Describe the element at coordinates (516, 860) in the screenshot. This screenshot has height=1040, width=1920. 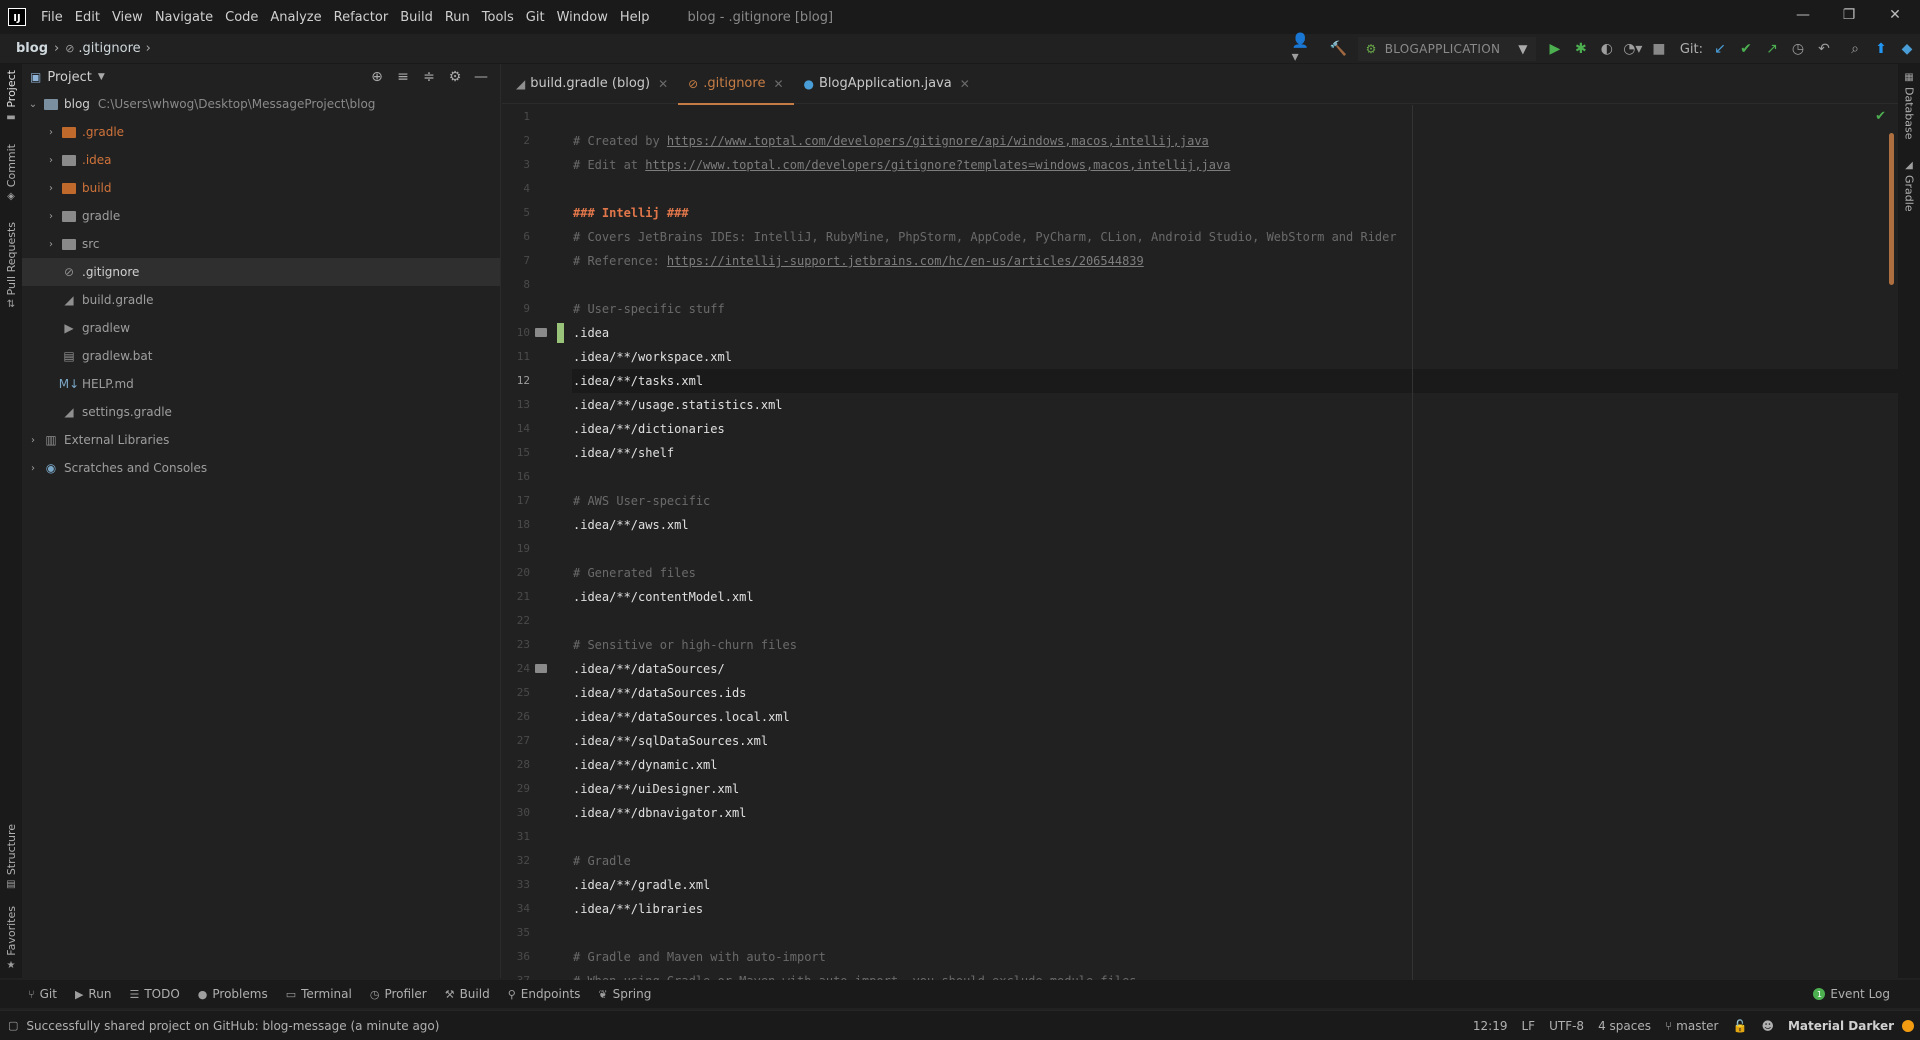
I see `line-number: 32` at that location.